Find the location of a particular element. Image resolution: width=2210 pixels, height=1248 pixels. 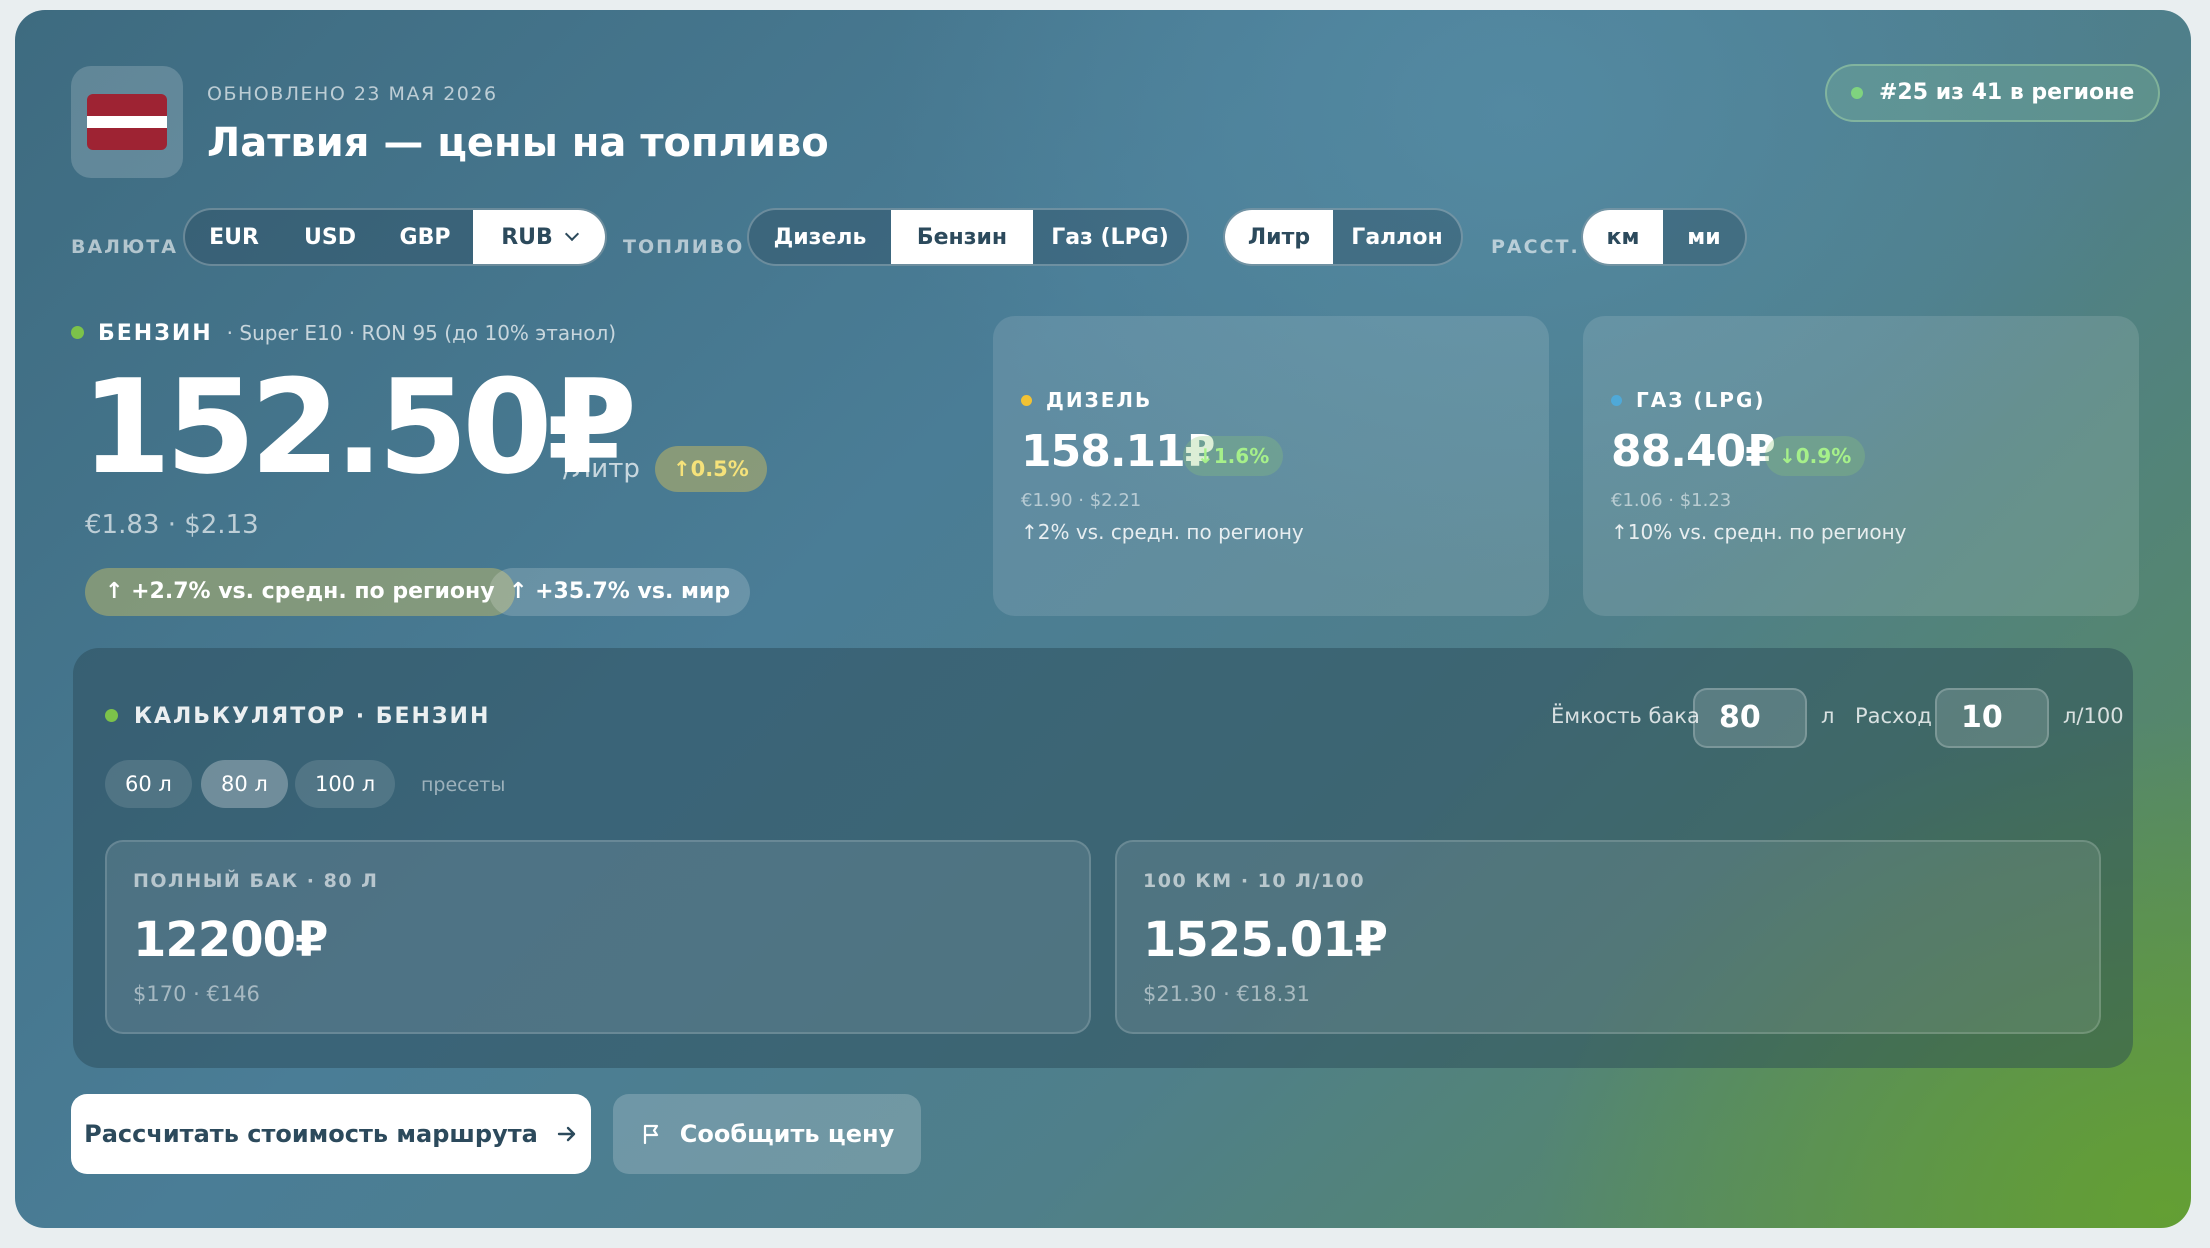

rank-dot-icon is located at coordinates (1857, 93).